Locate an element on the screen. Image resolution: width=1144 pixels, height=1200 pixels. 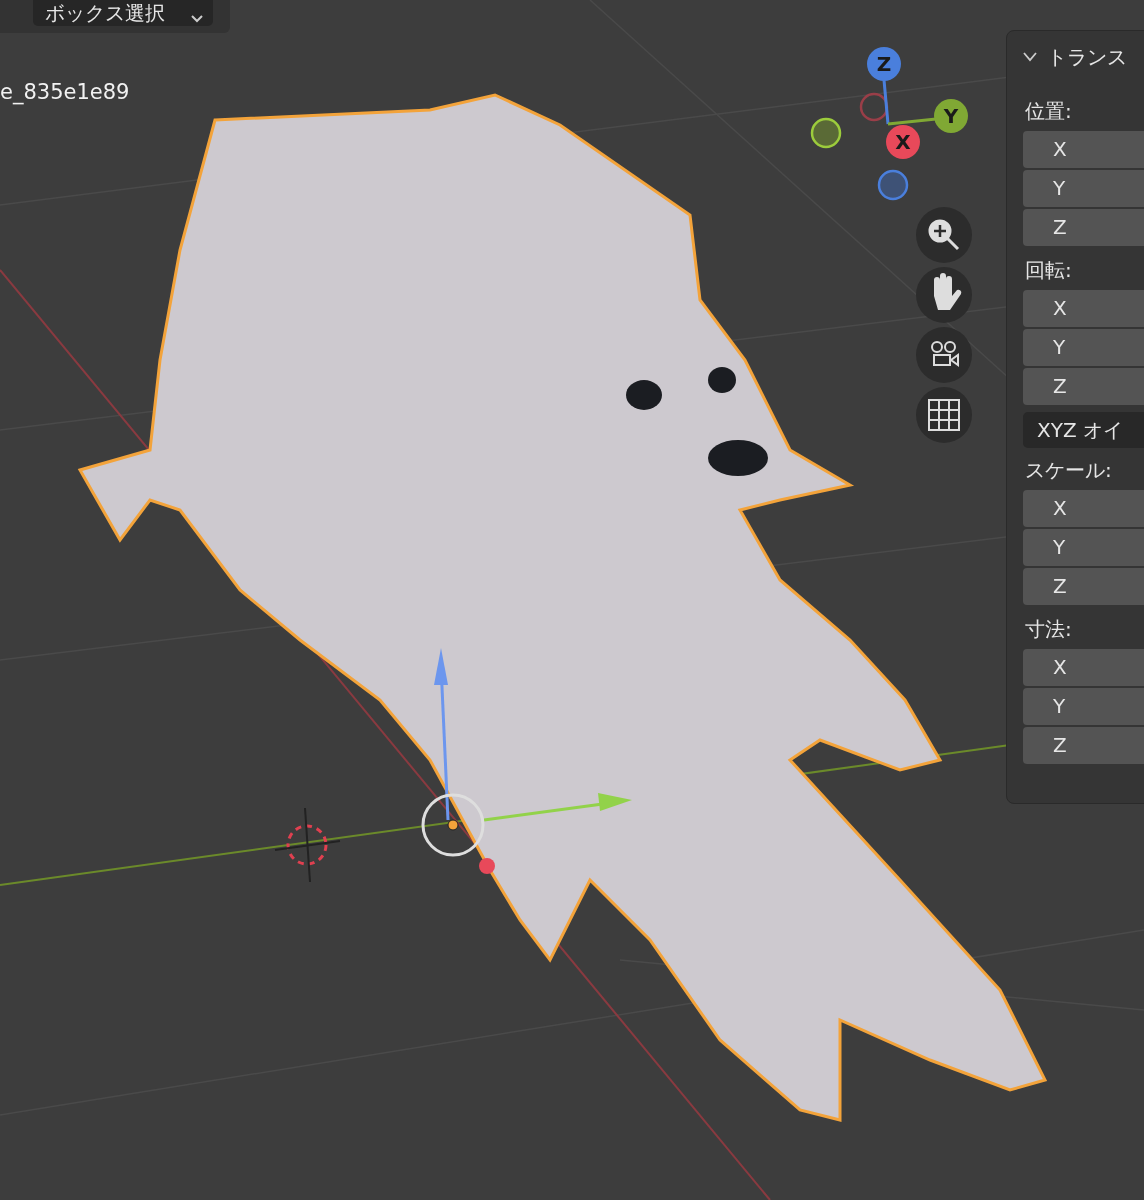
axis-label: Z is located at coordinates (884, 64).